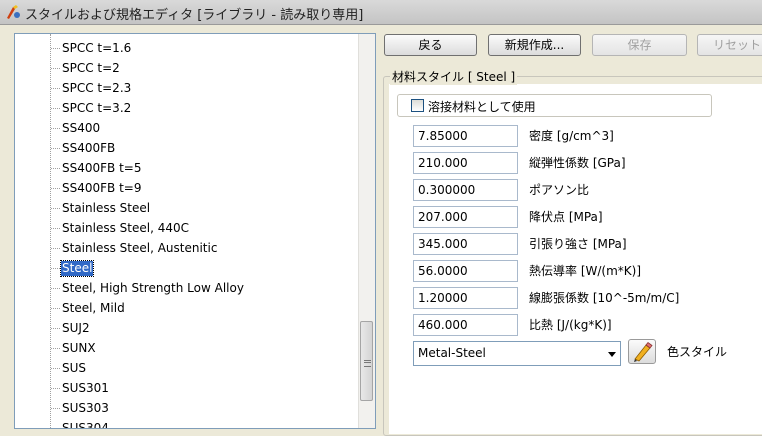 This screenshot has height=436, width=762. What do you see at coordinates (201, 89) in the screenshot?
I see `tree-item: SPCC t=2.3` at bounding box center [201, 89].